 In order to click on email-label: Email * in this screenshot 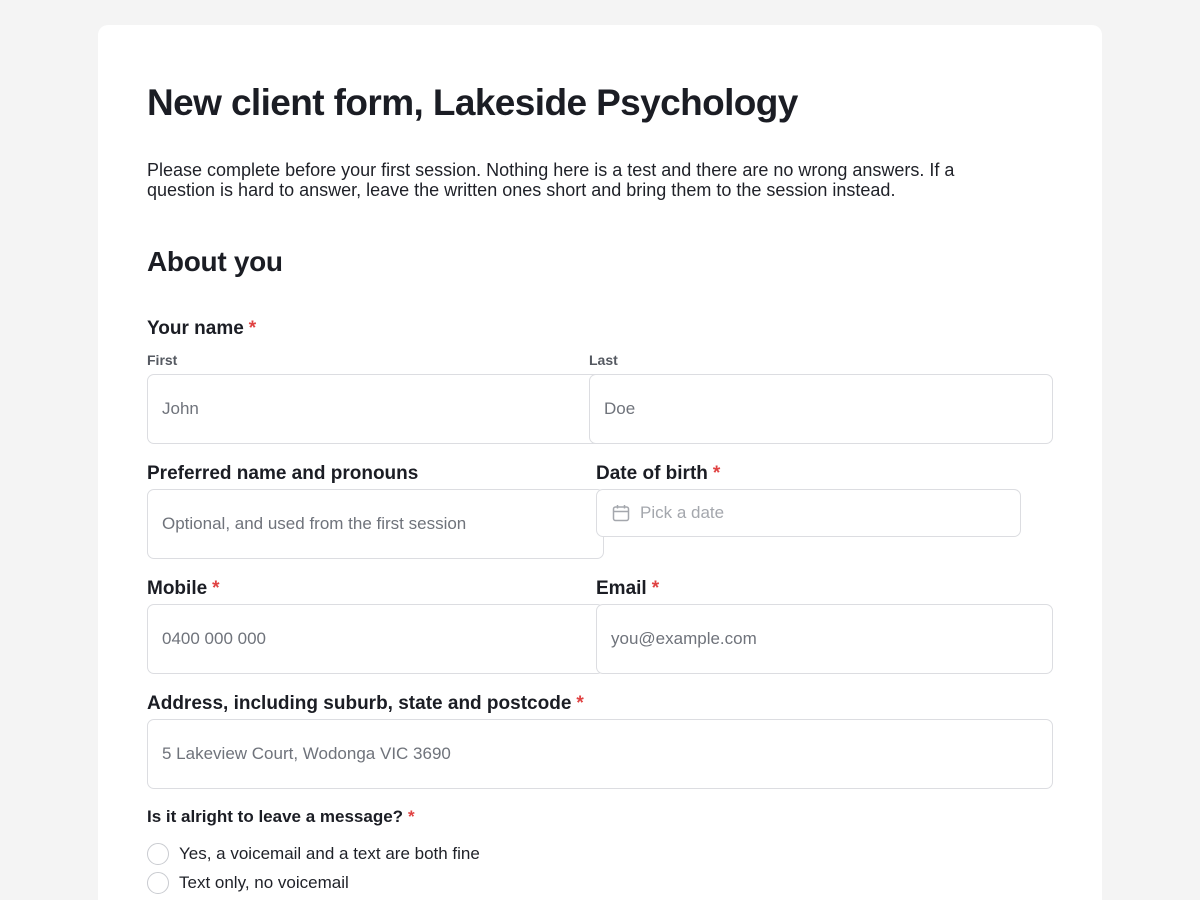, I will do `click(627, 589)`.